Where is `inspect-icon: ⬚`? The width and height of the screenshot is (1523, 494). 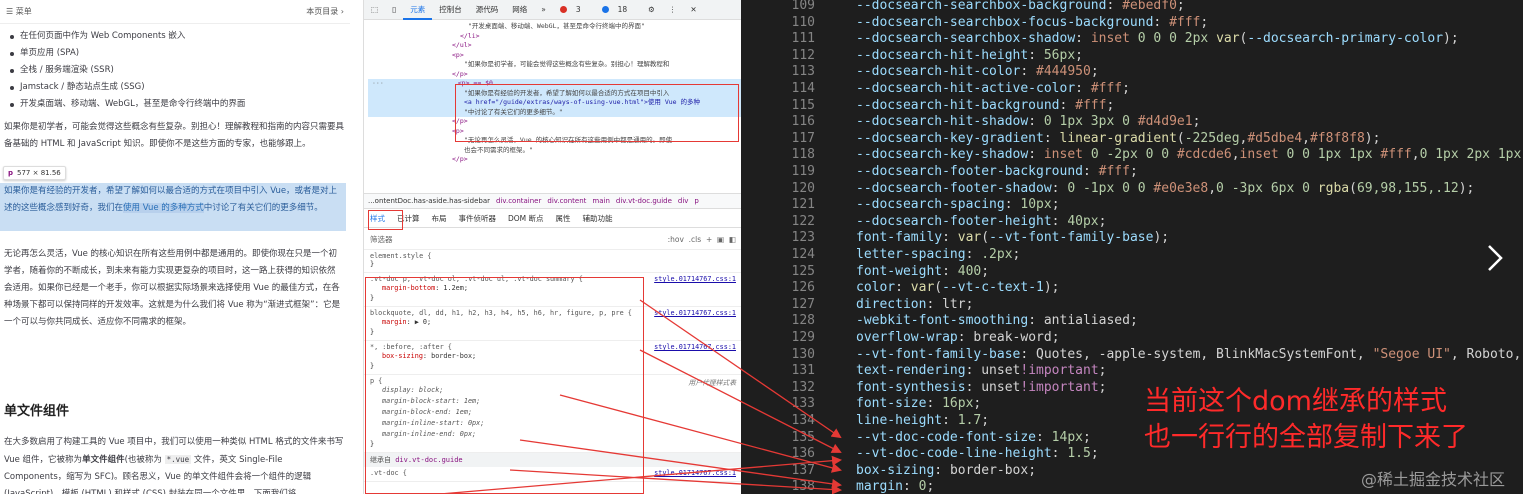 inspect-icon: ⬚ is located at coordinates (374, 9).